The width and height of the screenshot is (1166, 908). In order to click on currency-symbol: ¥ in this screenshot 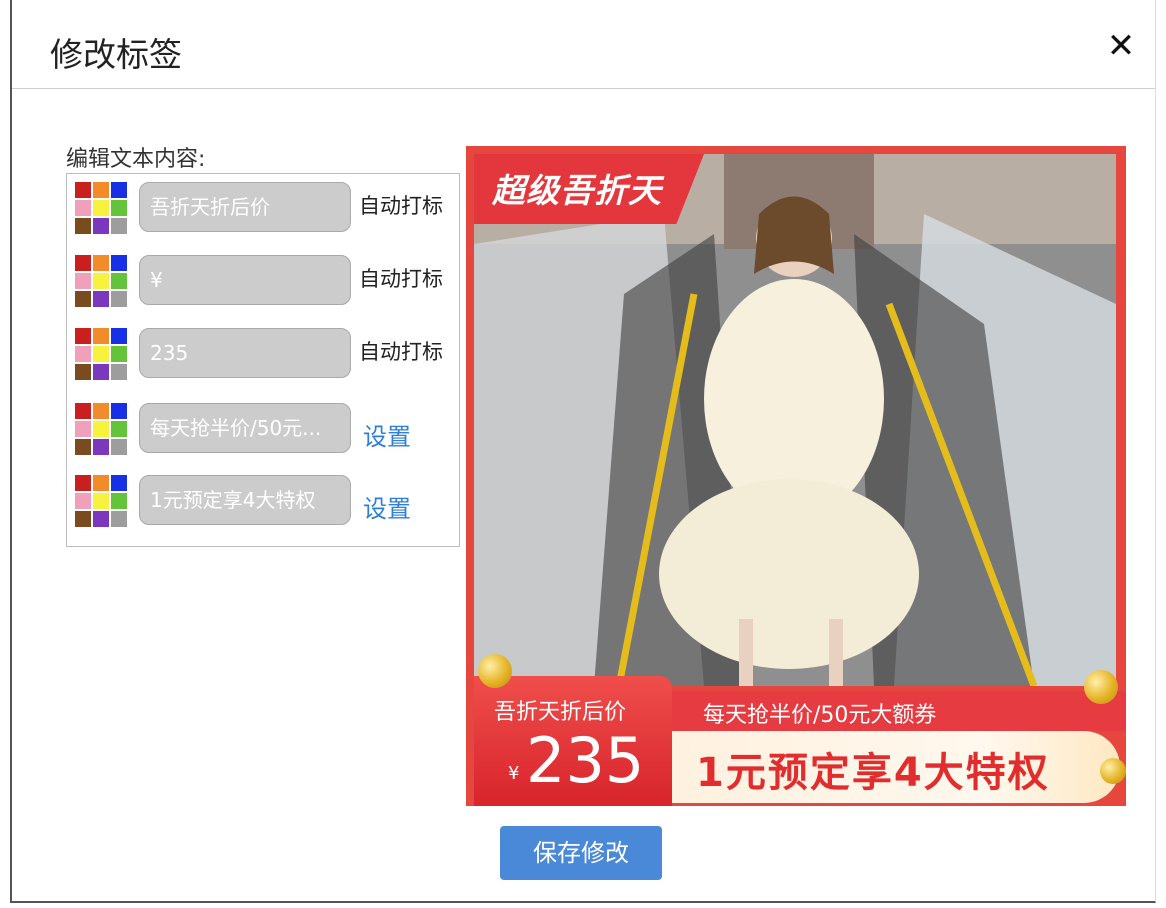, I will do `click(514, 773)`.